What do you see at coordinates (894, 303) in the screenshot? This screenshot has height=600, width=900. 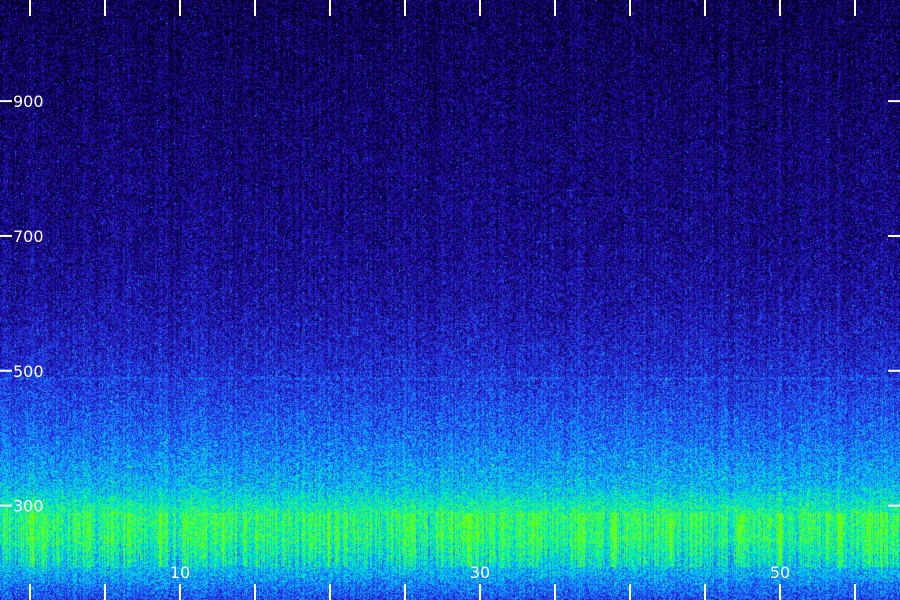 I see `y-axis-ticks-right` at bounding box center [894, 303].